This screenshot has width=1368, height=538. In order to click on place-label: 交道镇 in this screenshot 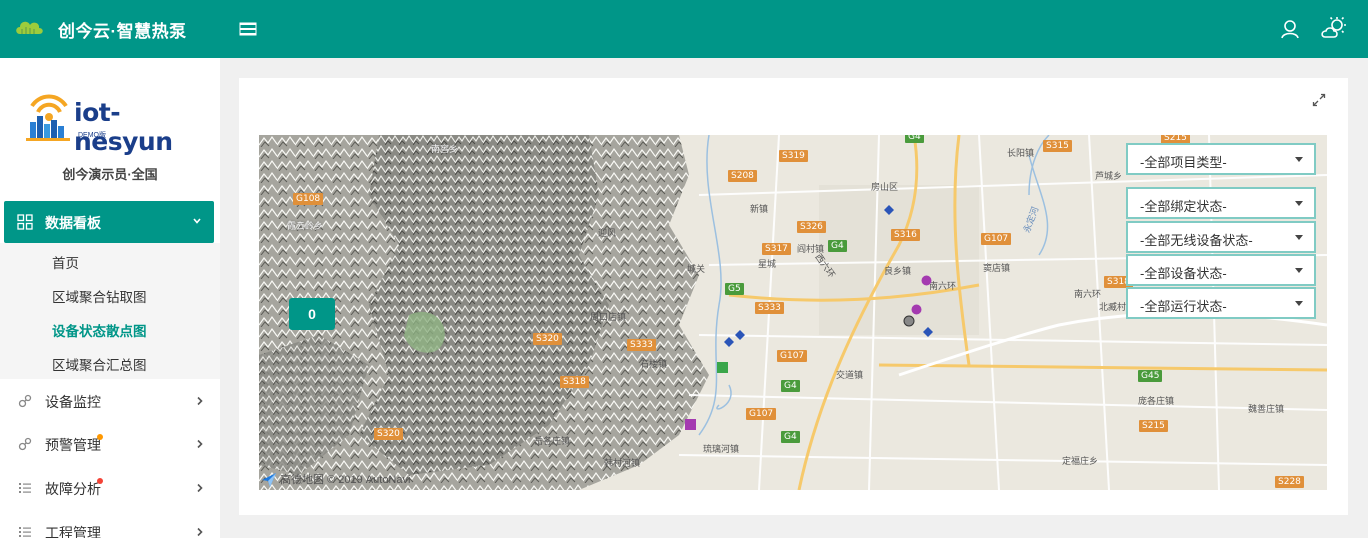, I will do `click(850, 375)`.